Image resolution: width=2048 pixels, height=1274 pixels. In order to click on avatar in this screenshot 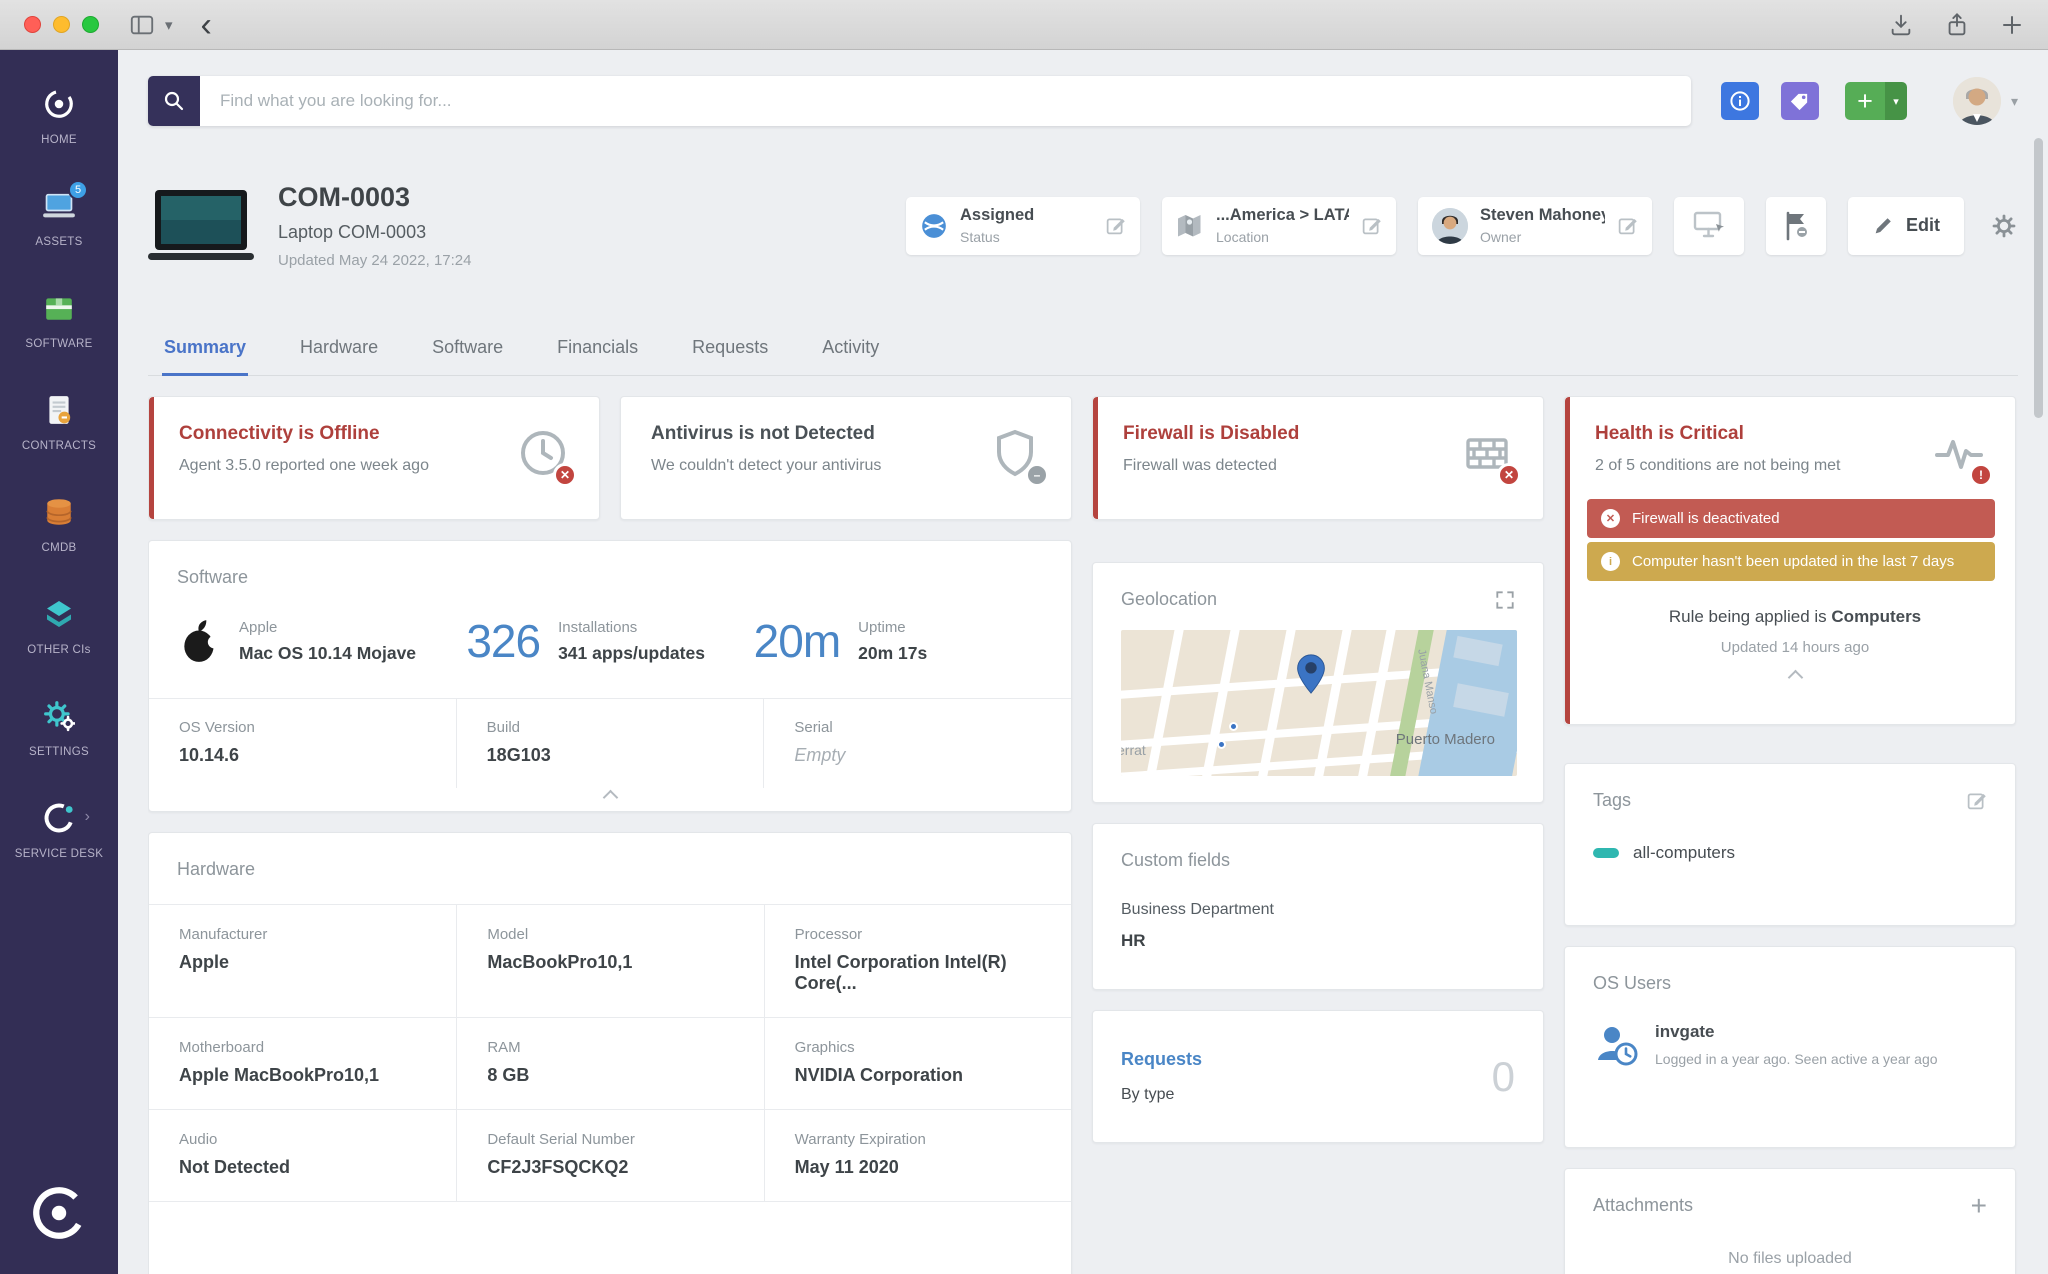, I will do `click(1976, 101)`.